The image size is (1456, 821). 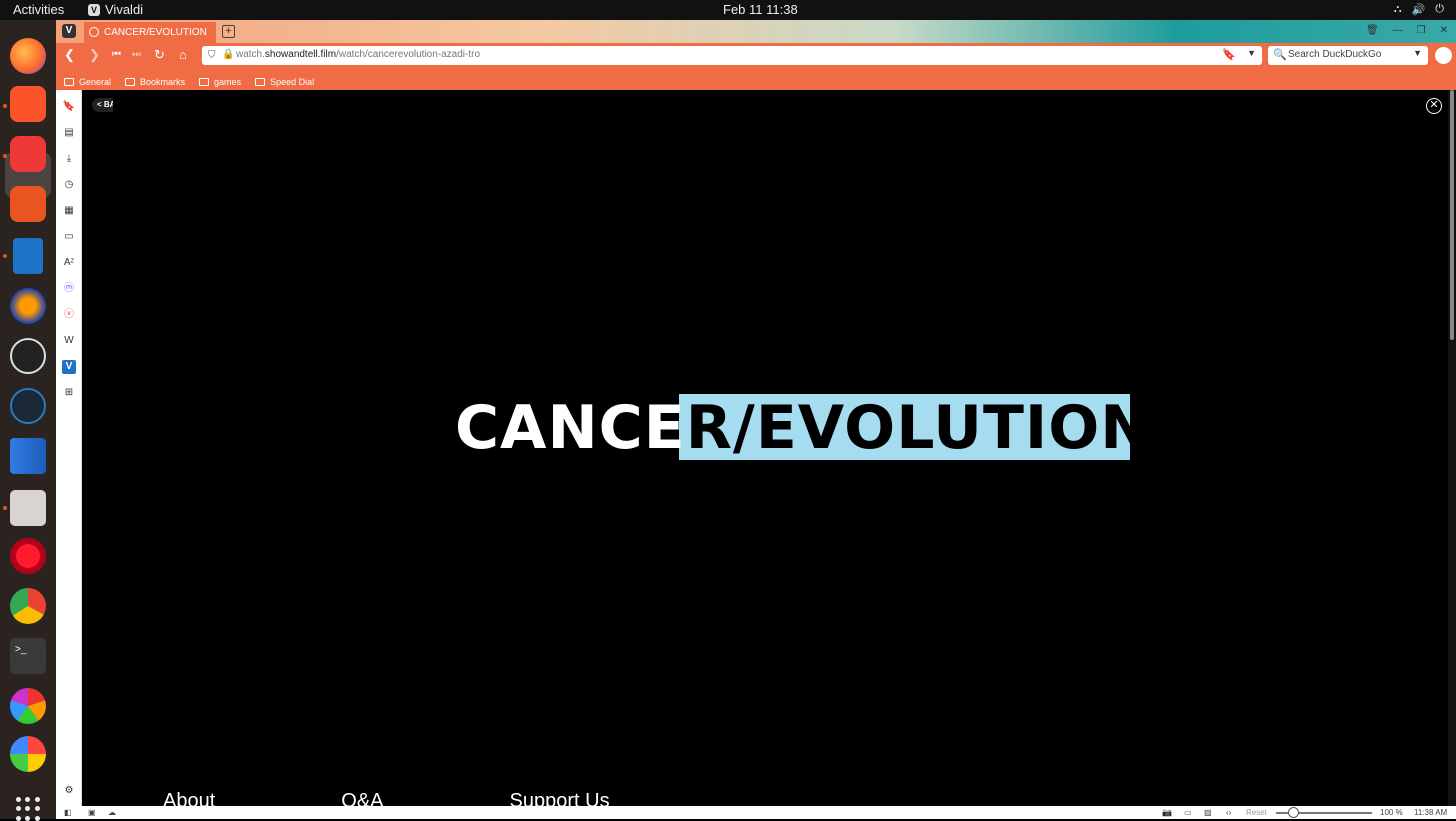 I want to click on search-icon: 🔍, so click(x=1280, y=55).